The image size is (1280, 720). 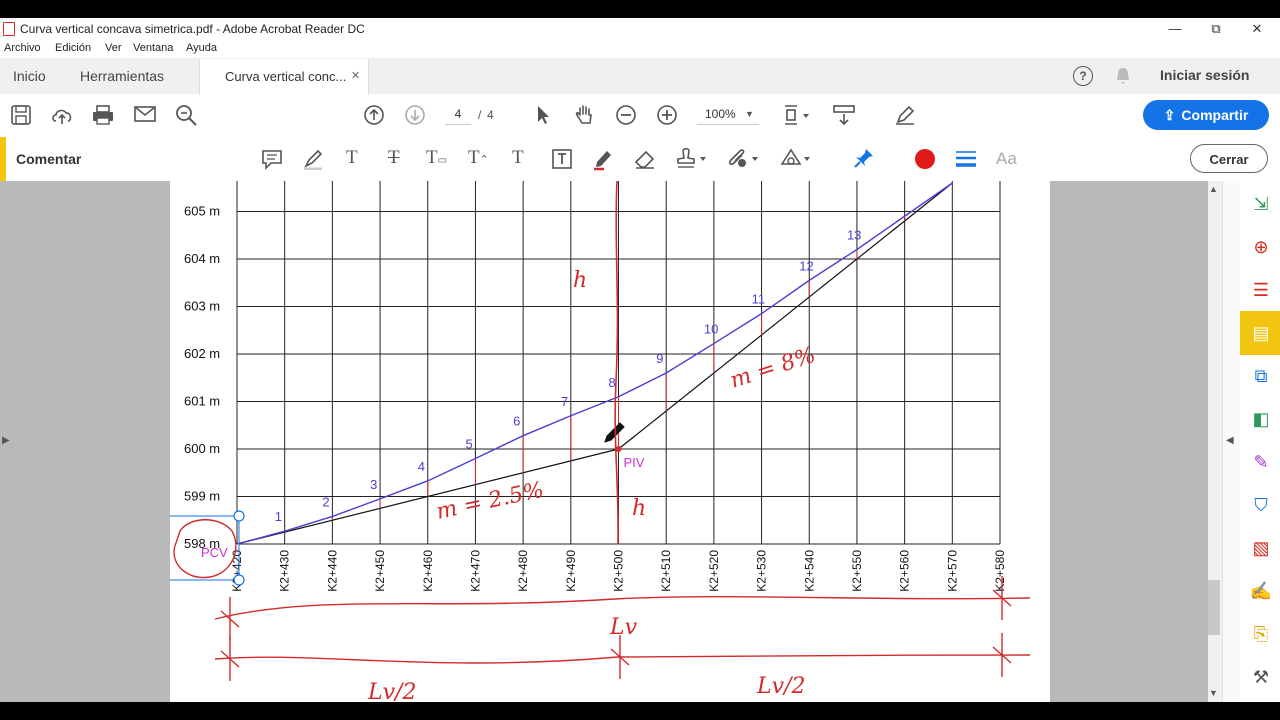 I want to click on left-panel-toggle-icon: ▶, so click(x=6, y=440).